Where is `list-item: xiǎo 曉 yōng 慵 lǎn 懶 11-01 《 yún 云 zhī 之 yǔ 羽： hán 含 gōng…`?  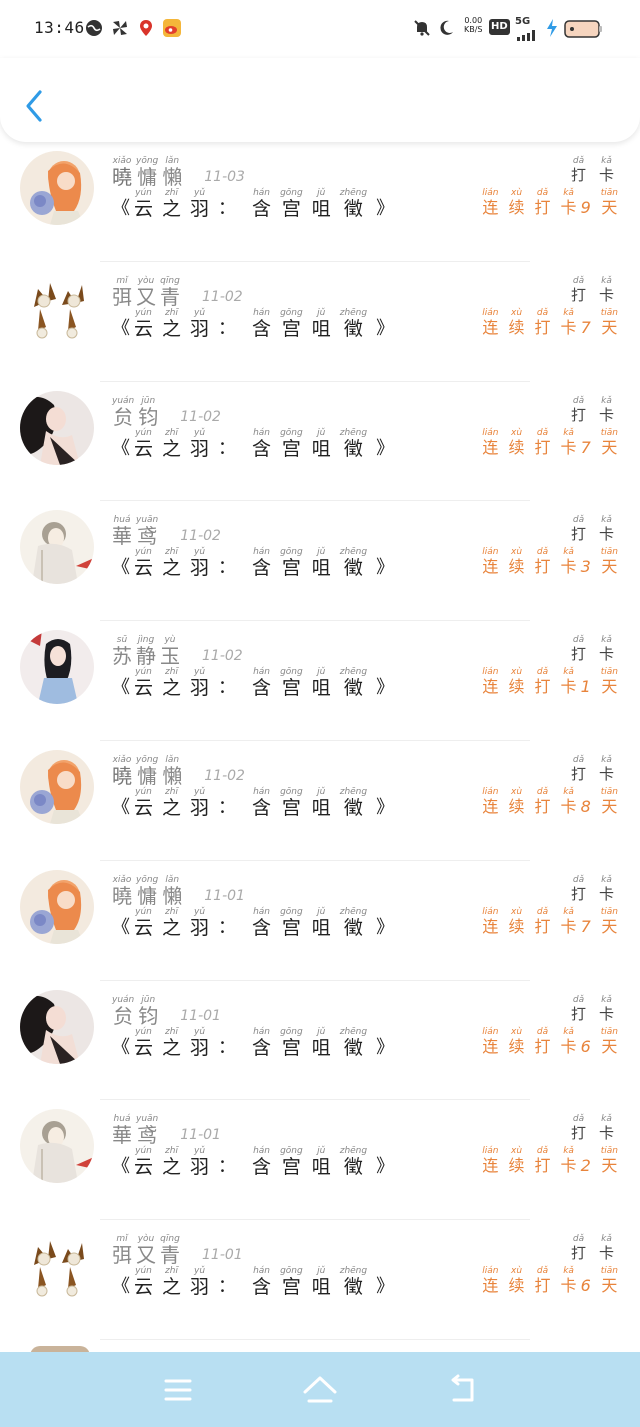
list-item: xiǎo 曉 yōng 慵 lǎn 懶 11-01 《 yún 云 zhī 之 yǔ 羽： hán 含 gōng… is located at coordinates (320, 921).